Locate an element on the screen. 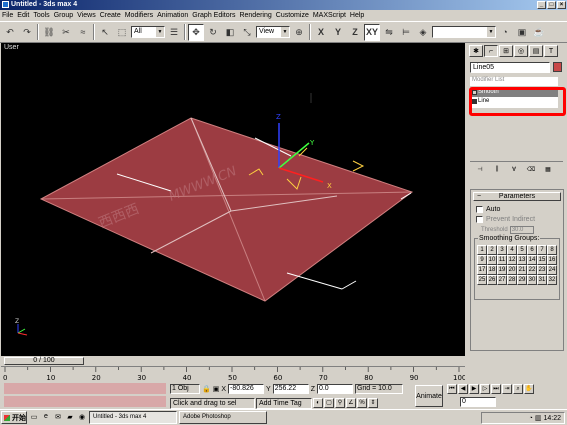 Image resolution: width=567 pixels, height=425 pixels. minimize-button: _ is located at coordinates (541, 5).